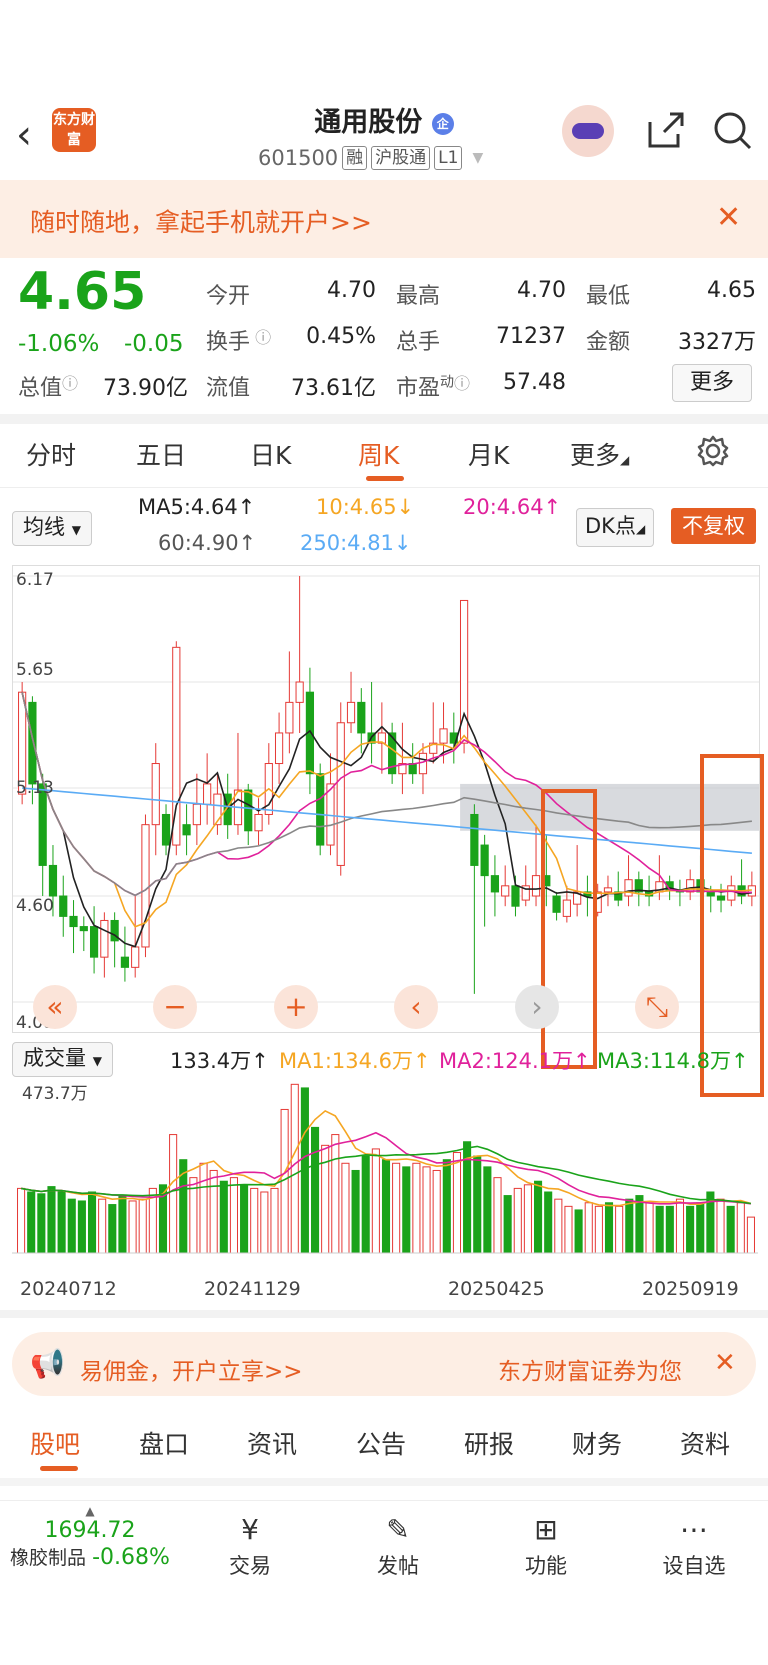  I want to click on pan-right-control: ›, so click(537, 1007).